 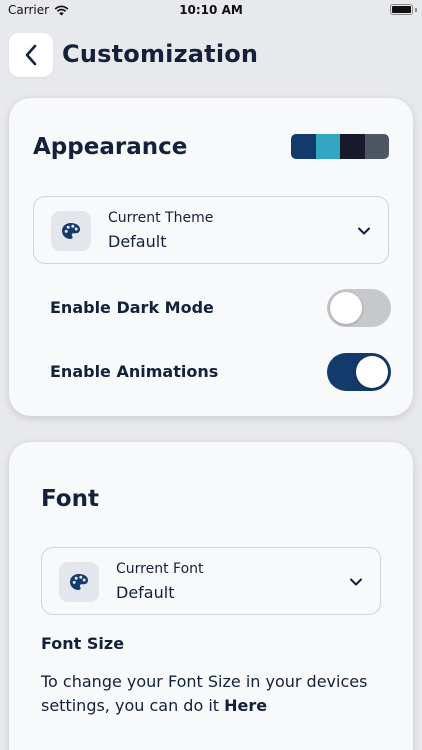 What do you see at coordinates (70, 499) in the screenshot?
I see `font-title: Font` at bounding box center [70, 499].